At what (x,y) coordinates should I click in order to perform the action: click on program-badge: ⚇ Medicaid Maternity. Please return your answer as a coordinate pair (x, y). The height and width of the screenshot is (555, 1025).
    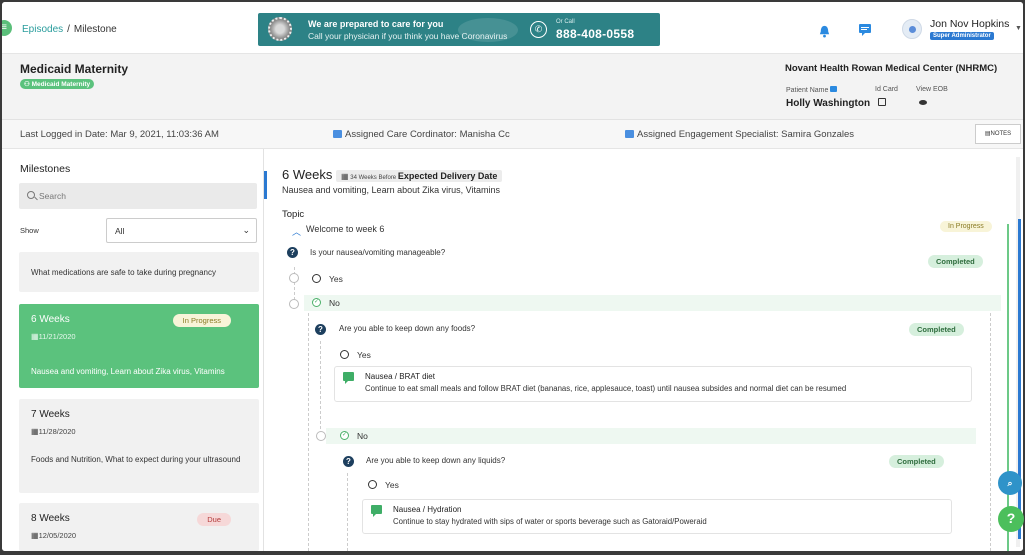
    Looking at the image, I should click on (57, 84).